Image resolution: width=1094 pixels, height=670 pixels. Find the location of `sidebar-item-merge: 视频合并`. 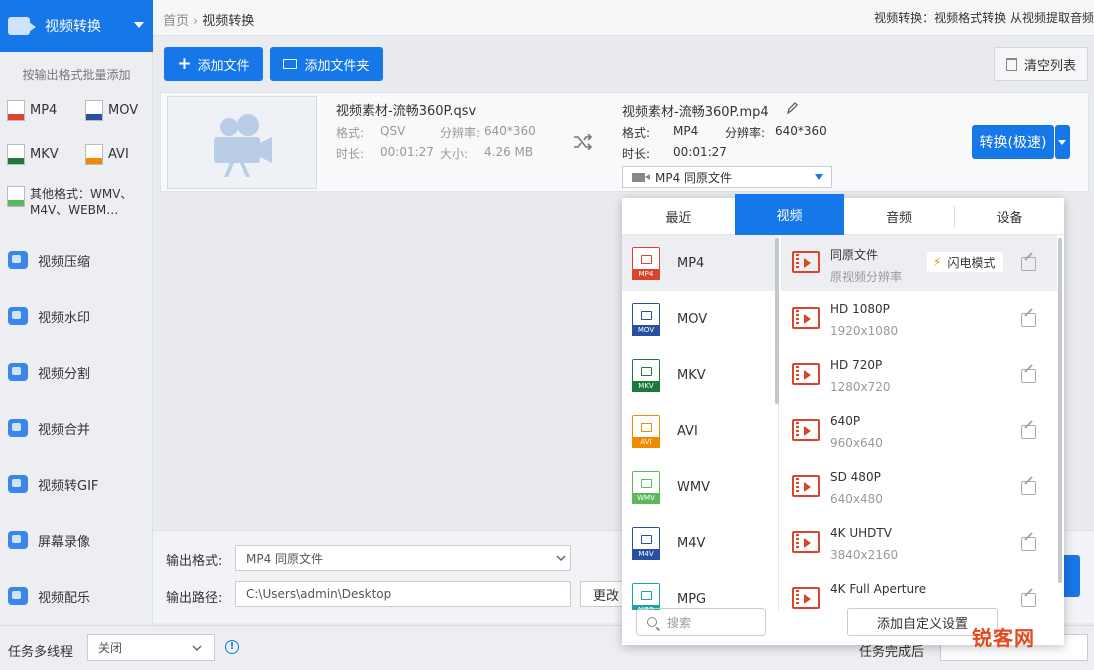

sidebar-item-merge: 视频合并 is located at coordinates (76, 428).